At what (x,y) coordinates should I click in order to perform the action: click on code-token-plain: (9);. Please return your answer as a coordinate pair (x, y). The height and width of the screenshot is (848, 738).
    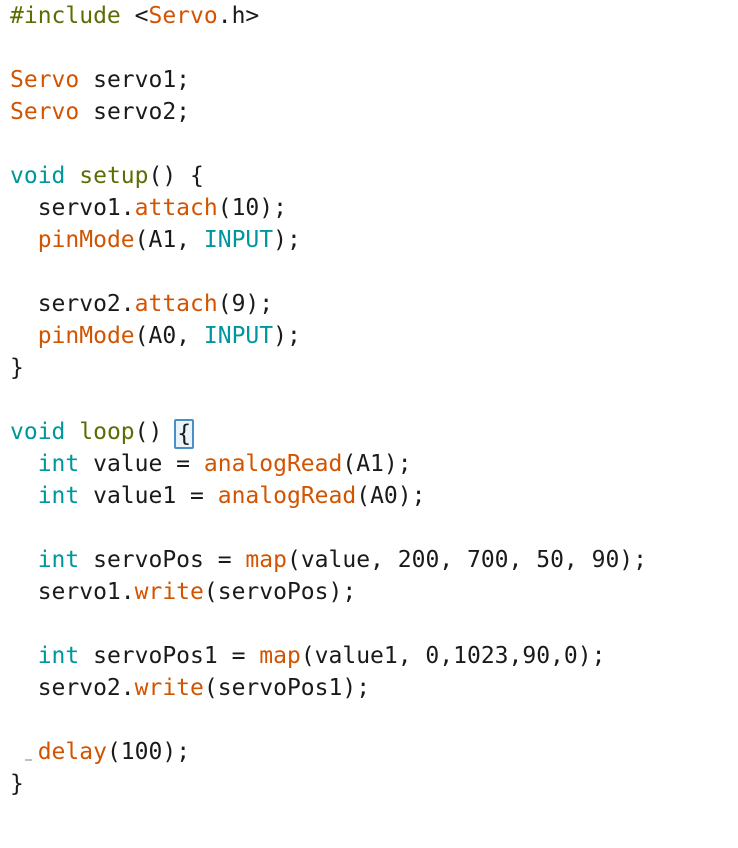
    Looking at the image, I should click on (245, 304).